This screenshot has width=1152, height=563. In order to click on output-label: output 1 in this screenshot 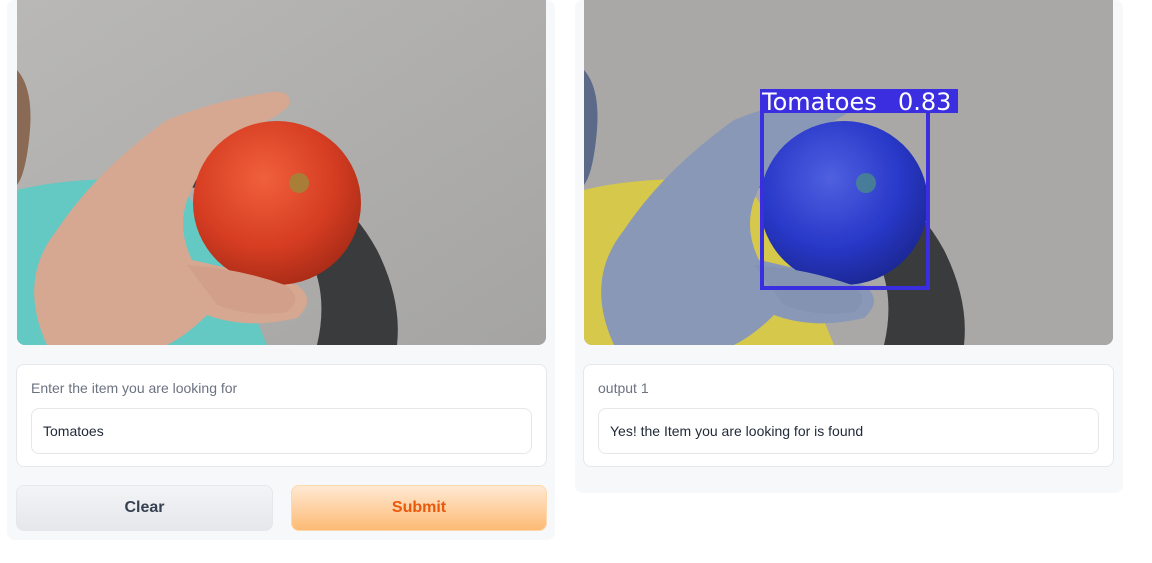, I will do `click(623, 388)`.